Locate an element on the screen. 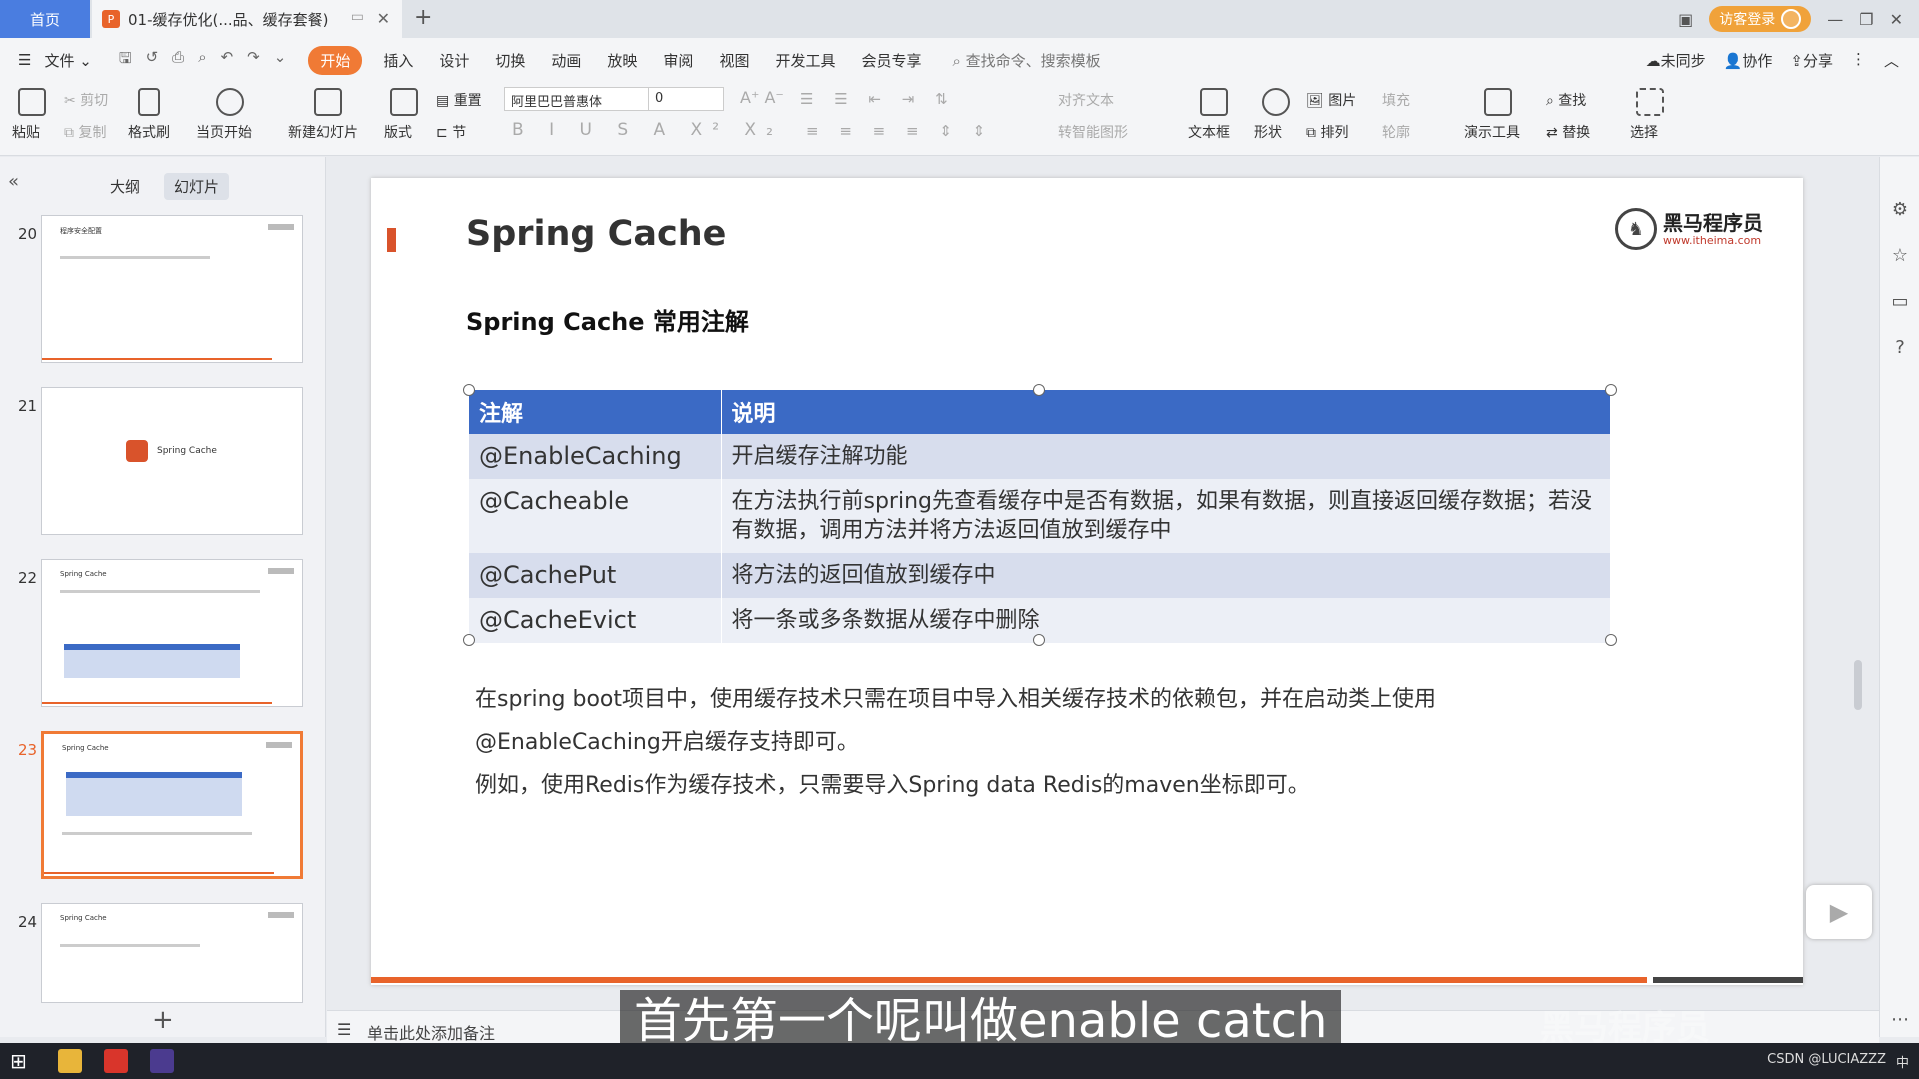 This screenshot has width=1919, height=1079. scrollbar-thumb is located at coordinates (1858, 685).